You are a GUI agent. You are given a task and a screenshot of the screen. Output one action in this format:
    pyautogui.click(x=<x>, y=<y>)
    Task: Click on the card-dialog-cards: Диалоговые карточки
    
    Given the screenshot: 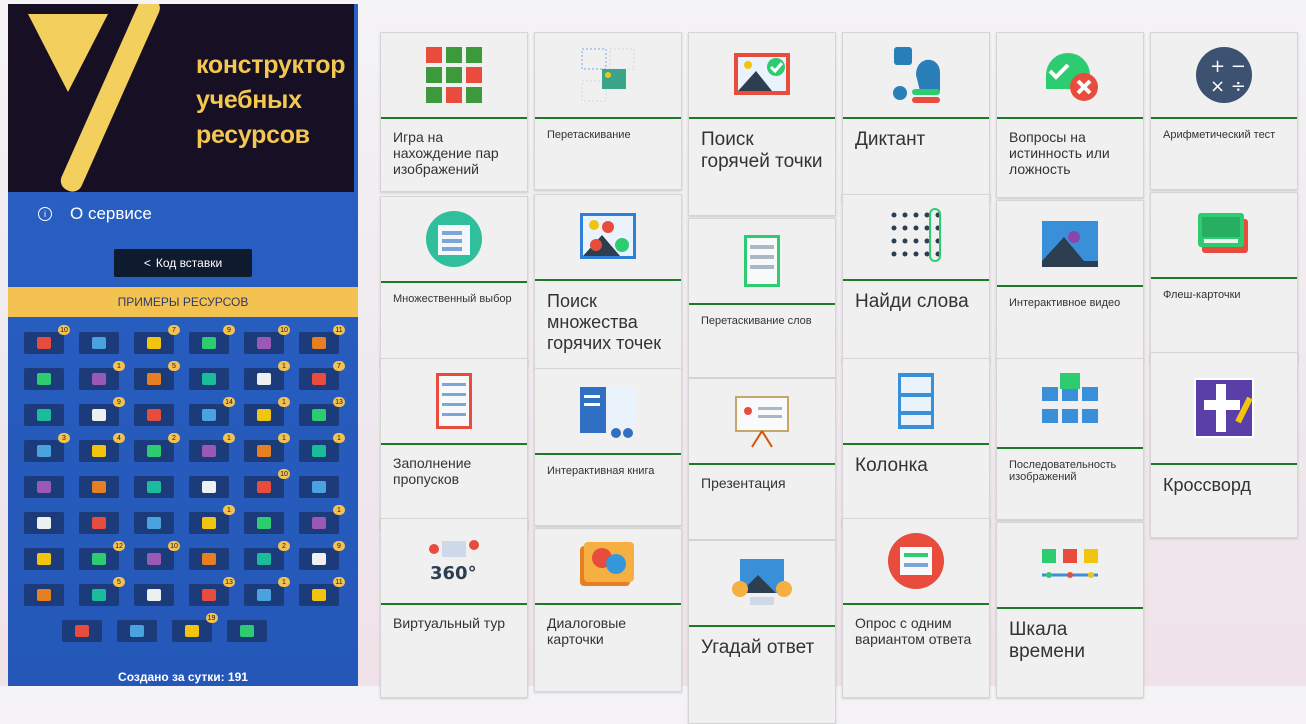 What is the action you would take?
    pyautogui.click(x=608, y=610)
    